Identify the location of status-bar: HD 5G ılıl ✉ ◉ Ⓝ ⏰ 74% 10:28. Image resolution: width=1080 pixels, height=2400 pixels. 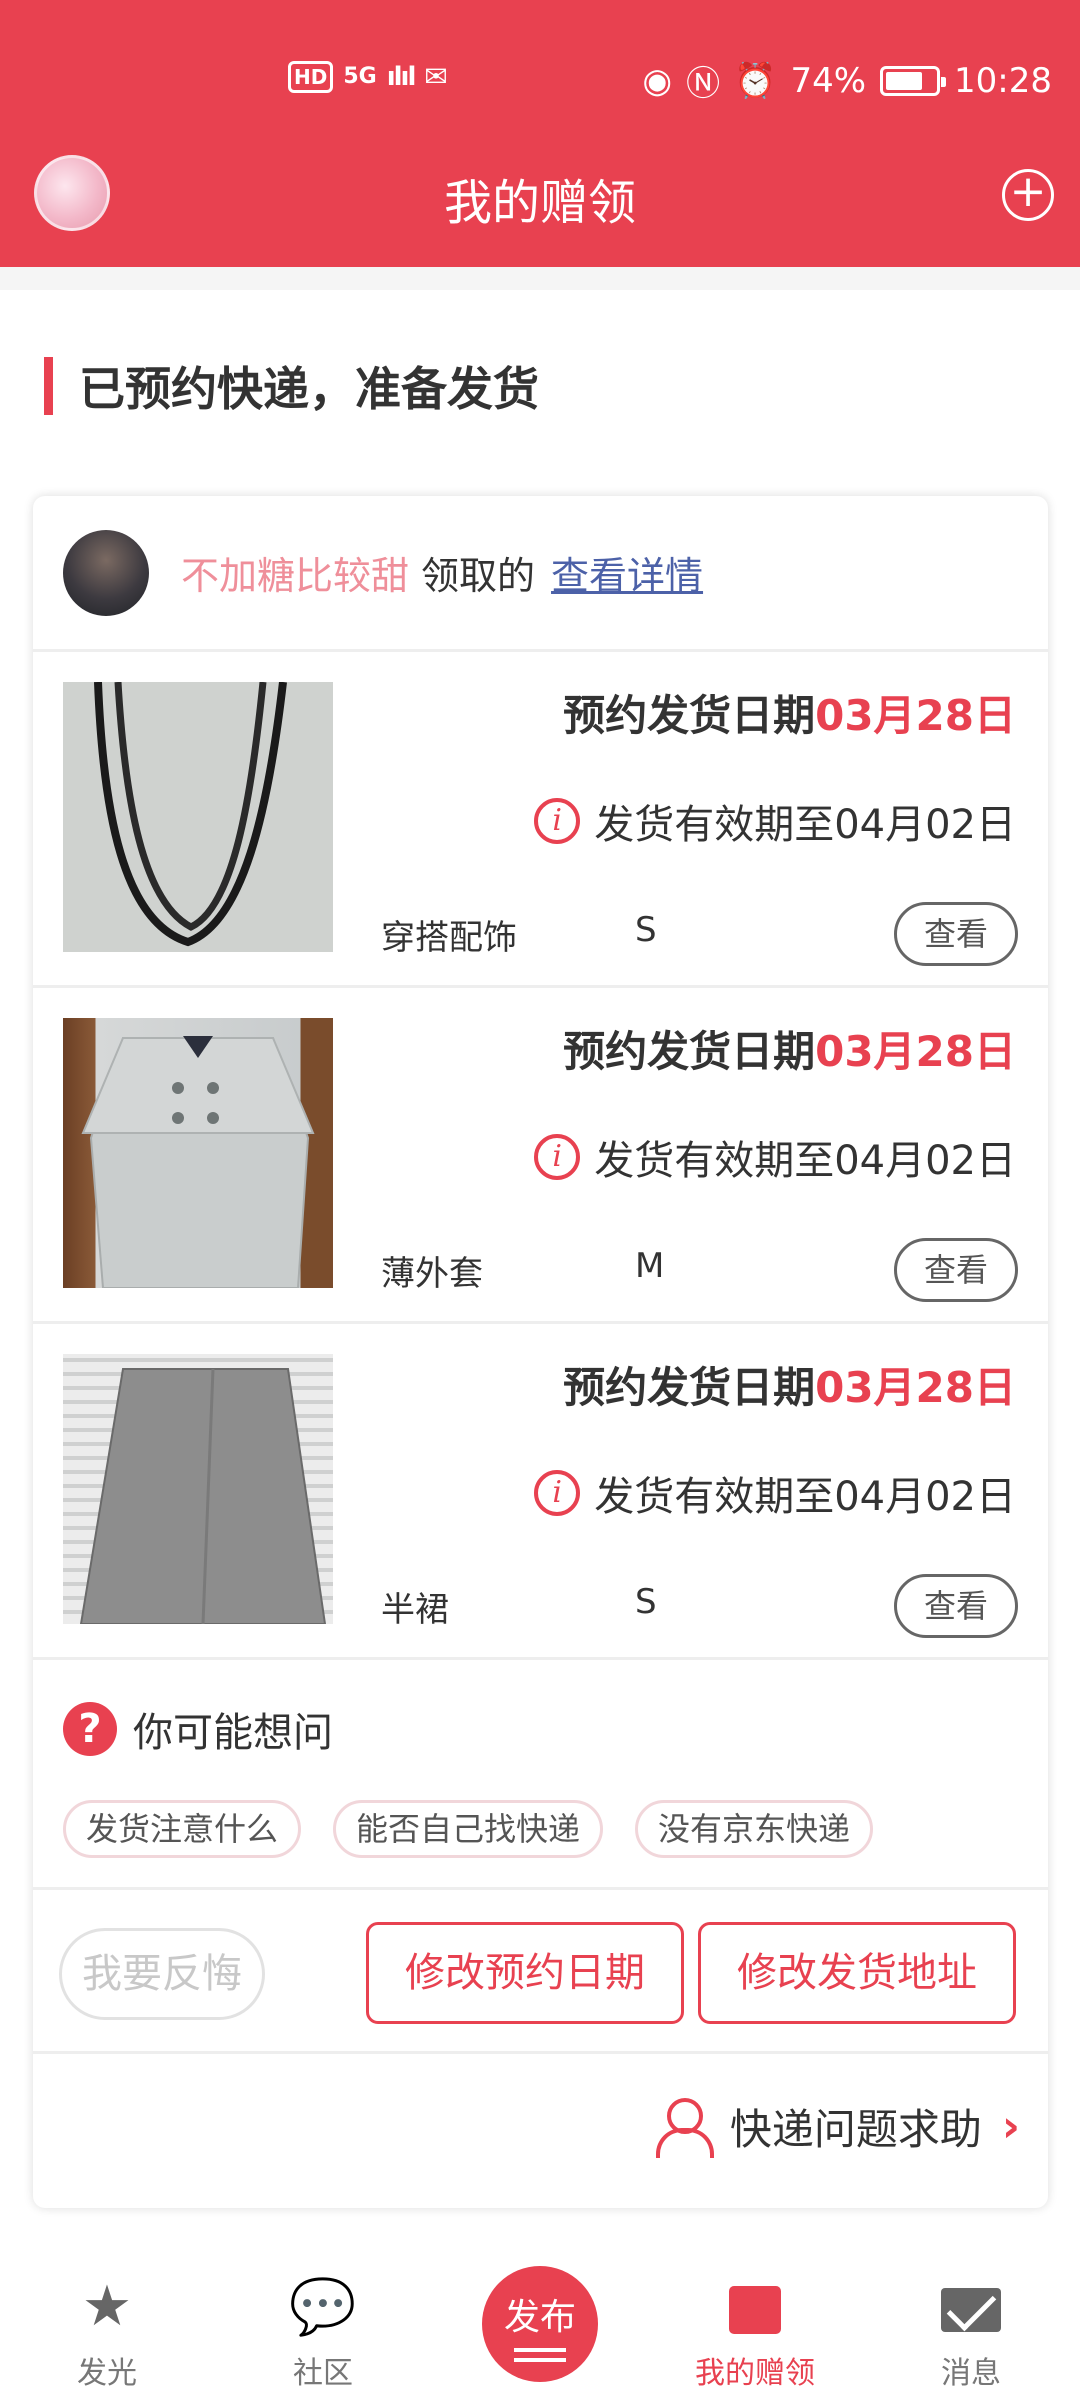
(540, 77).